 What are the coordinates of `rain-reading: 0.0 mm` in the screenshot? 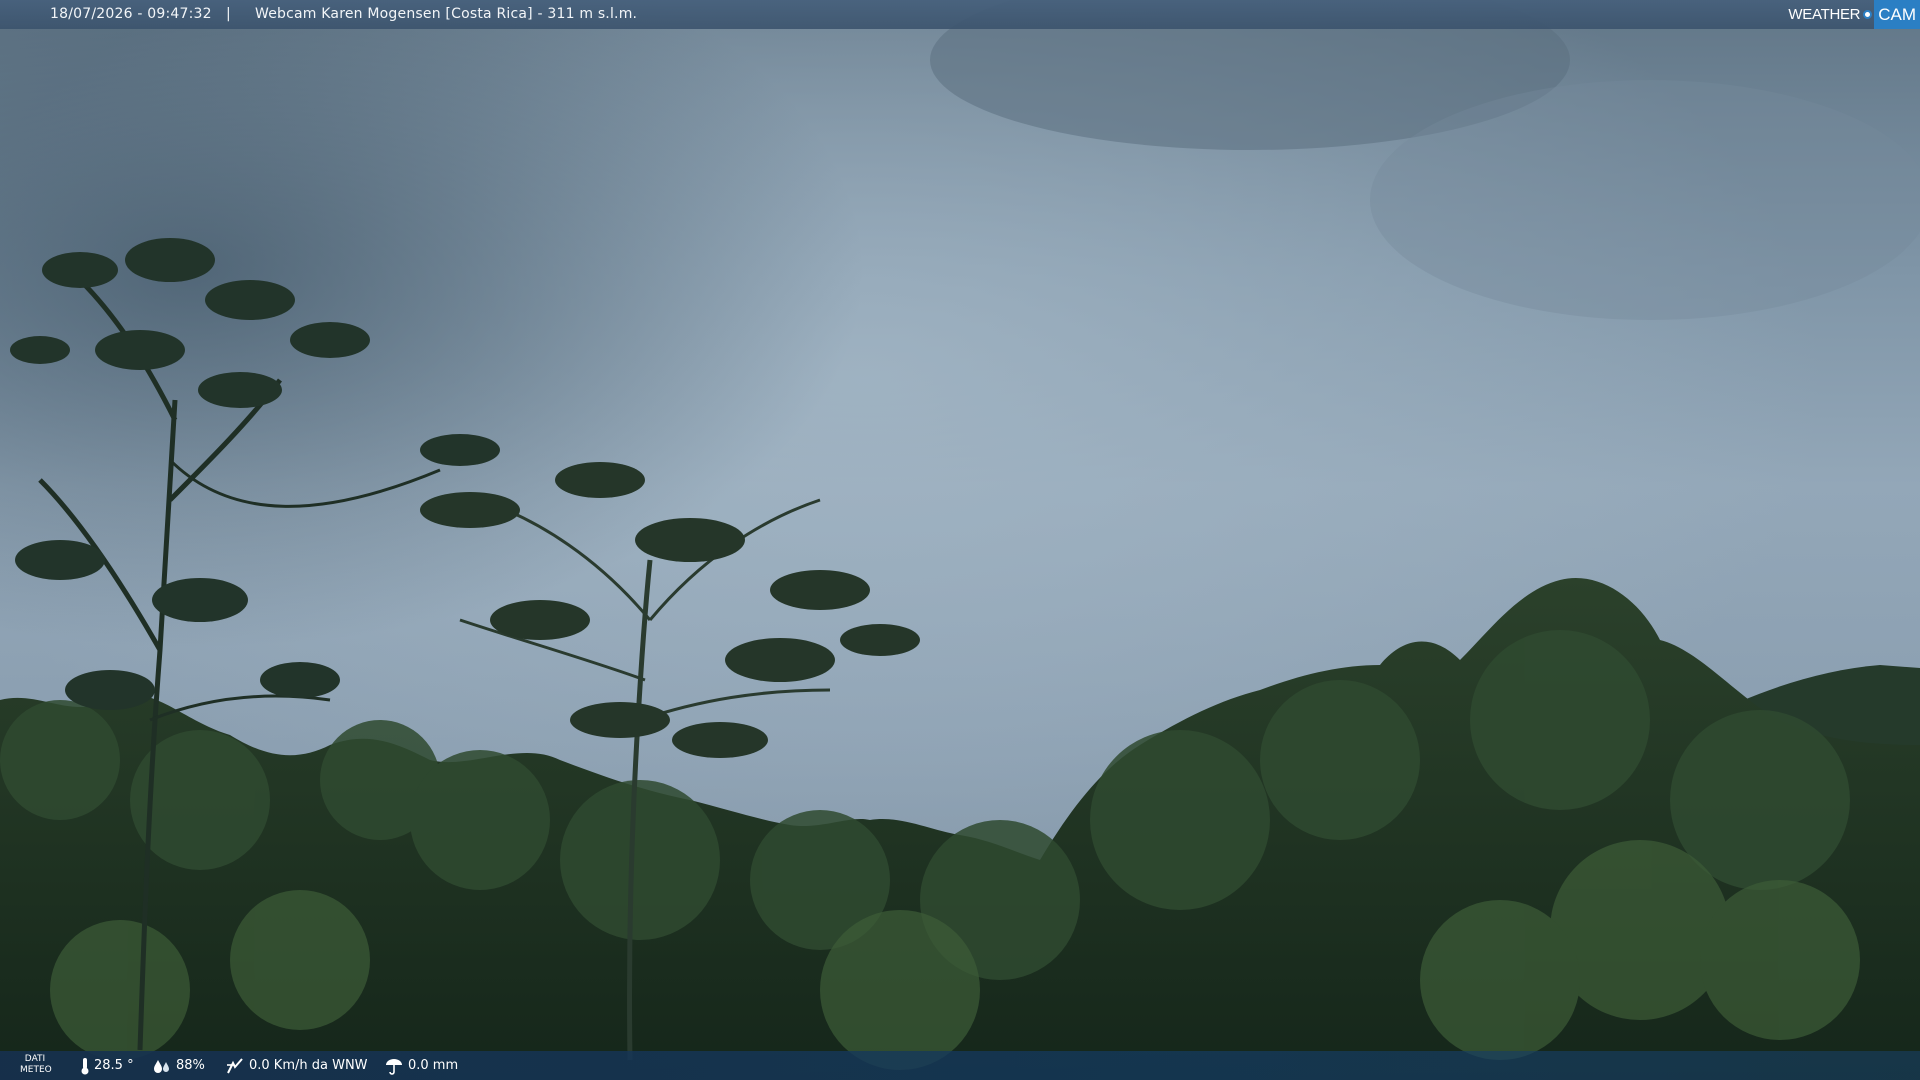 It's located at (421, 1065).